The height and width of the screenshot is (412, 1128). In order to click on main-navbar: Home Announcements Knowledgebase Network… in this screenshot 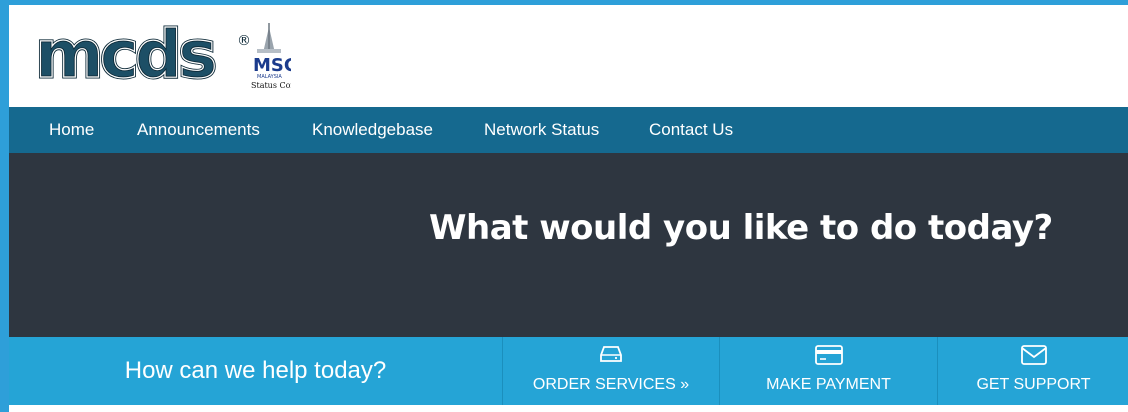, I will do `click(568, 130)`.